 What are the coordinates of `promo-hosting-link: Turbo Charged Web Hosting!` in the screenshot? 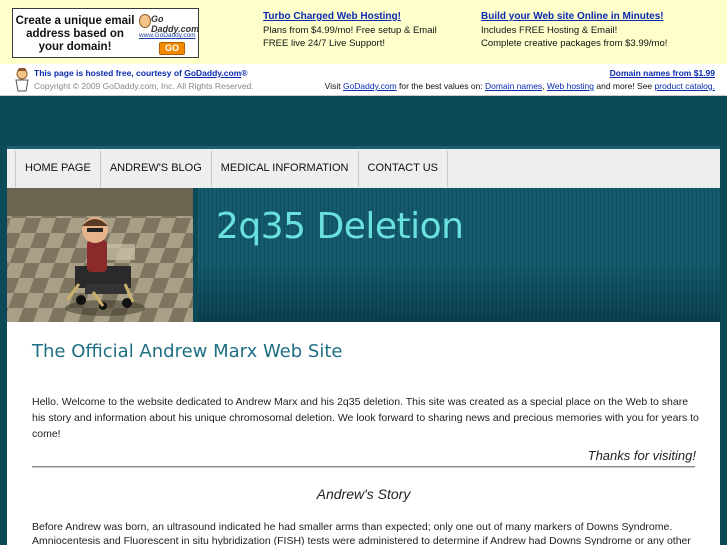 It's located at (350, 16).